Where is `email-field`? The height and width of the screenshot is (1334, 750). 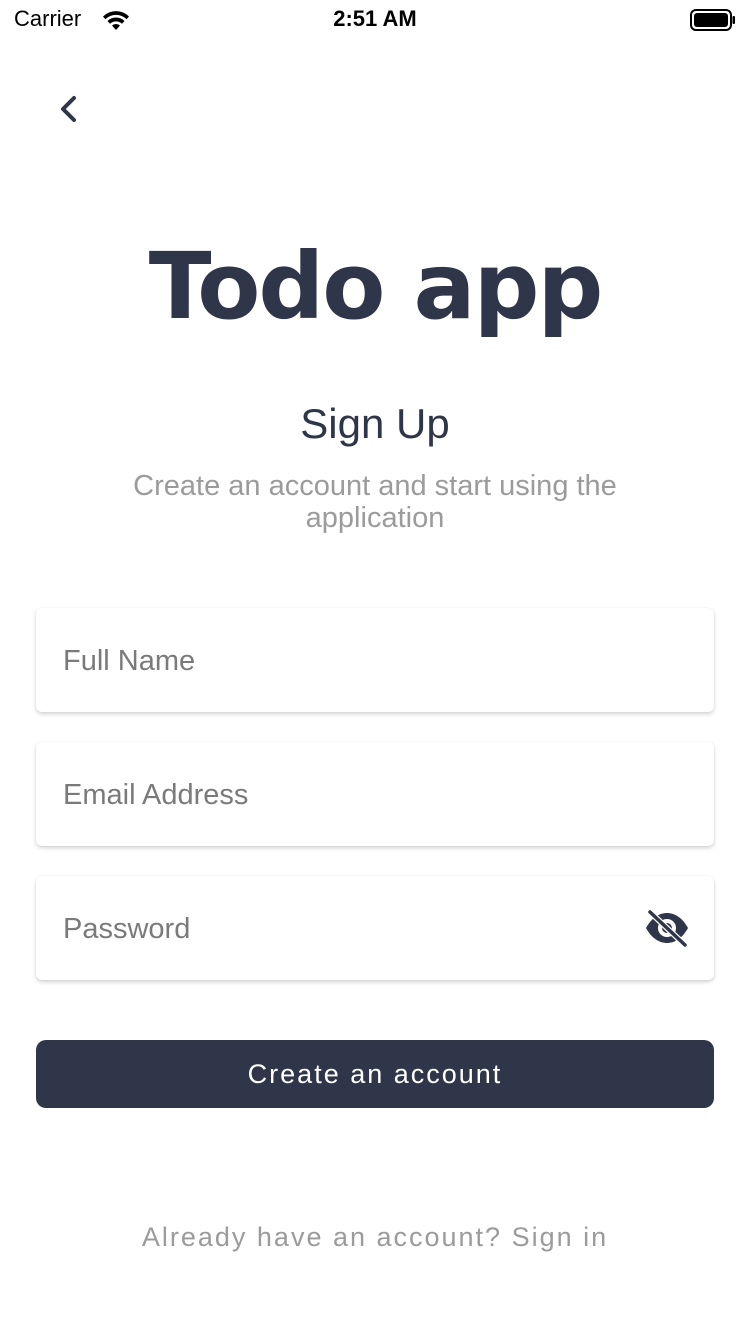 email-field is located at coordinates (375, 795).